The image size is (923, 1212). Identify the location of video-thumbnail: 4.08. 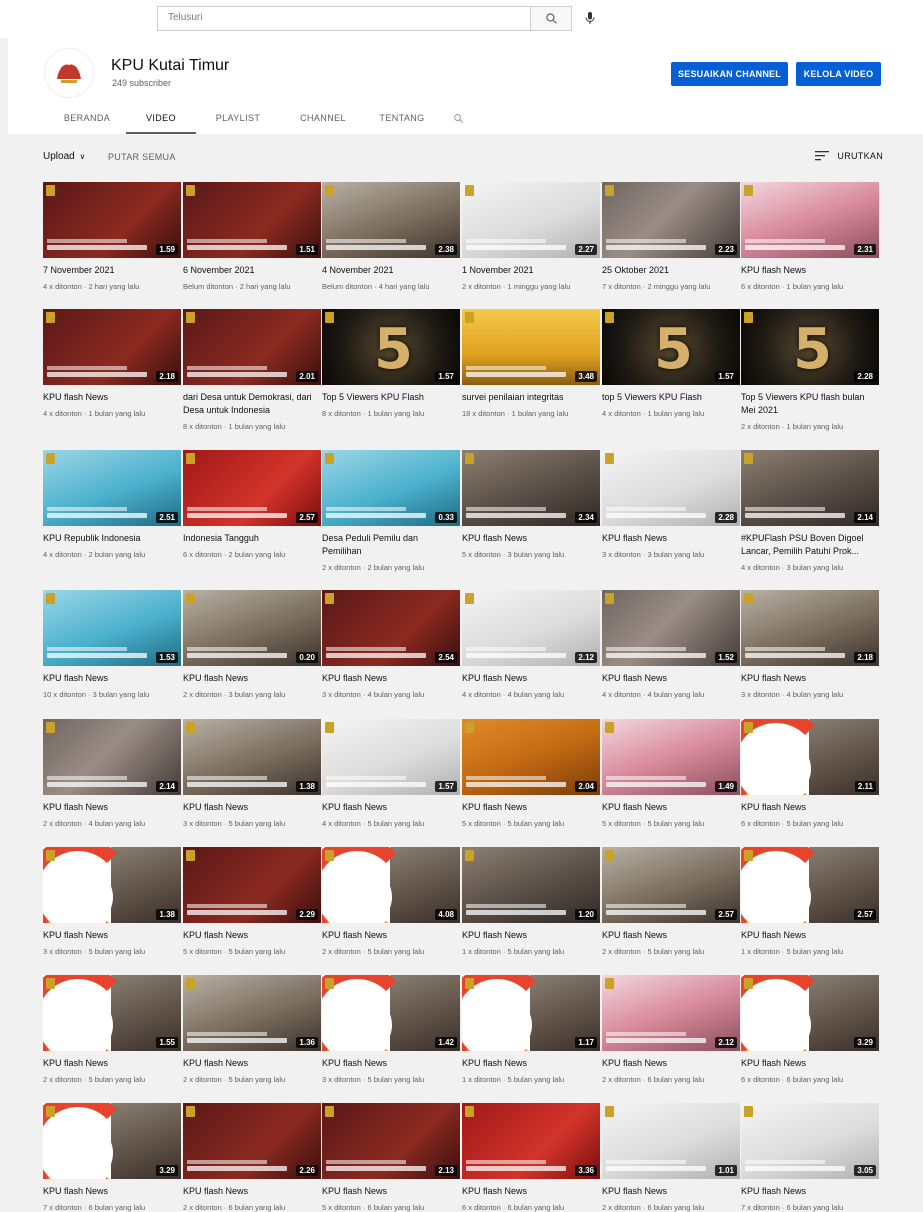
(391, 885).